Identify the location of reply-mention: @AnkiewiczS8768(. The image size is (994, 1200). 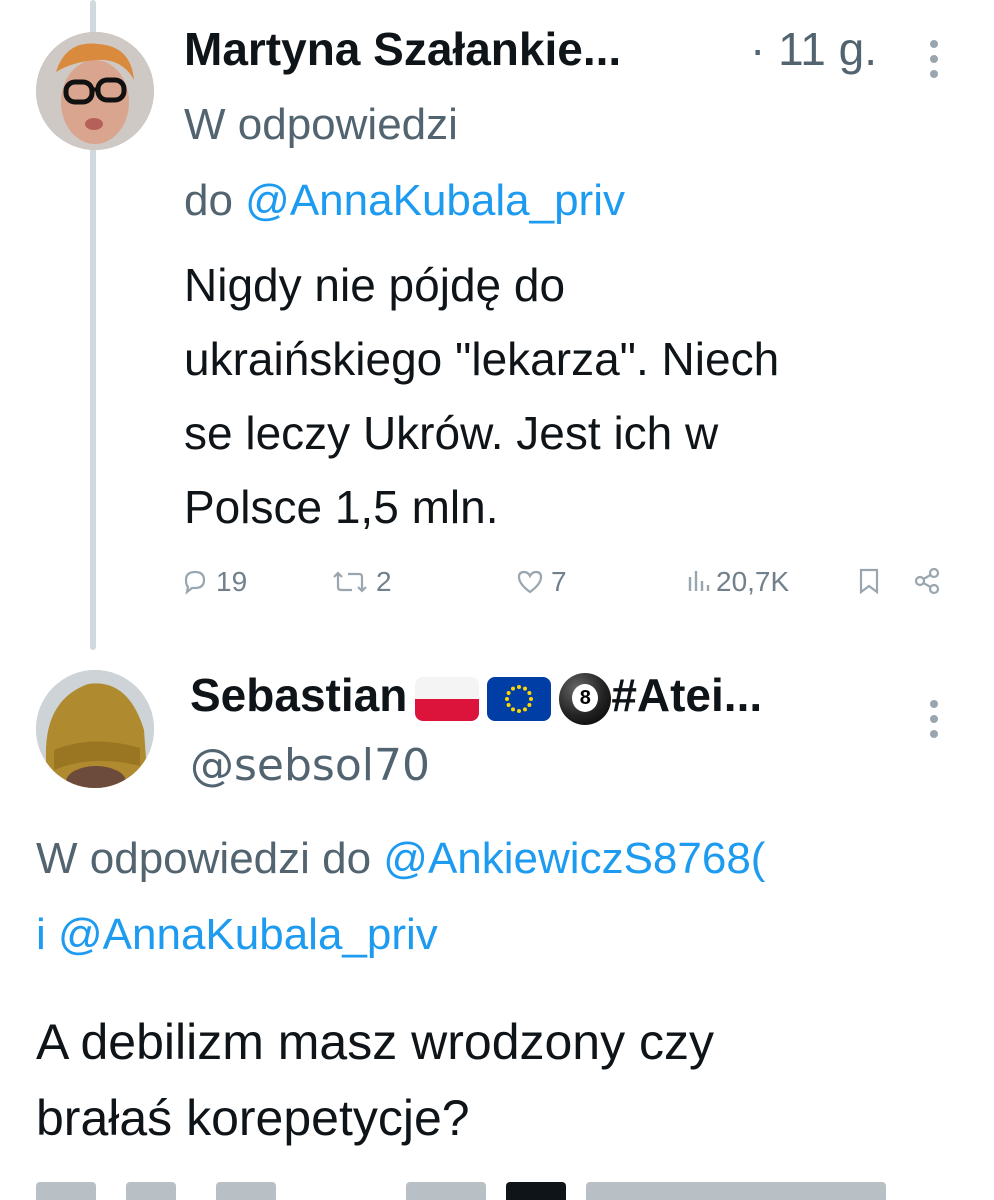
(574, 858).